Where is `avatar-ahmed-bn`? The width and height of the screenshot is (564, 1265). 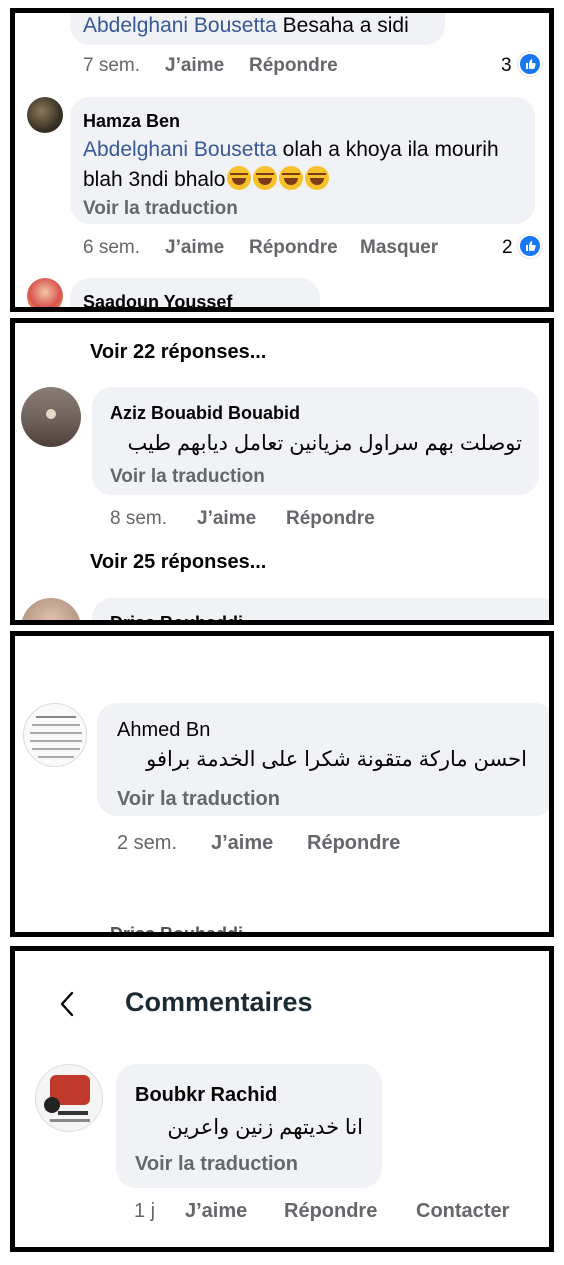
avatar-ahmed-bn is located at coordinates (55, 735).